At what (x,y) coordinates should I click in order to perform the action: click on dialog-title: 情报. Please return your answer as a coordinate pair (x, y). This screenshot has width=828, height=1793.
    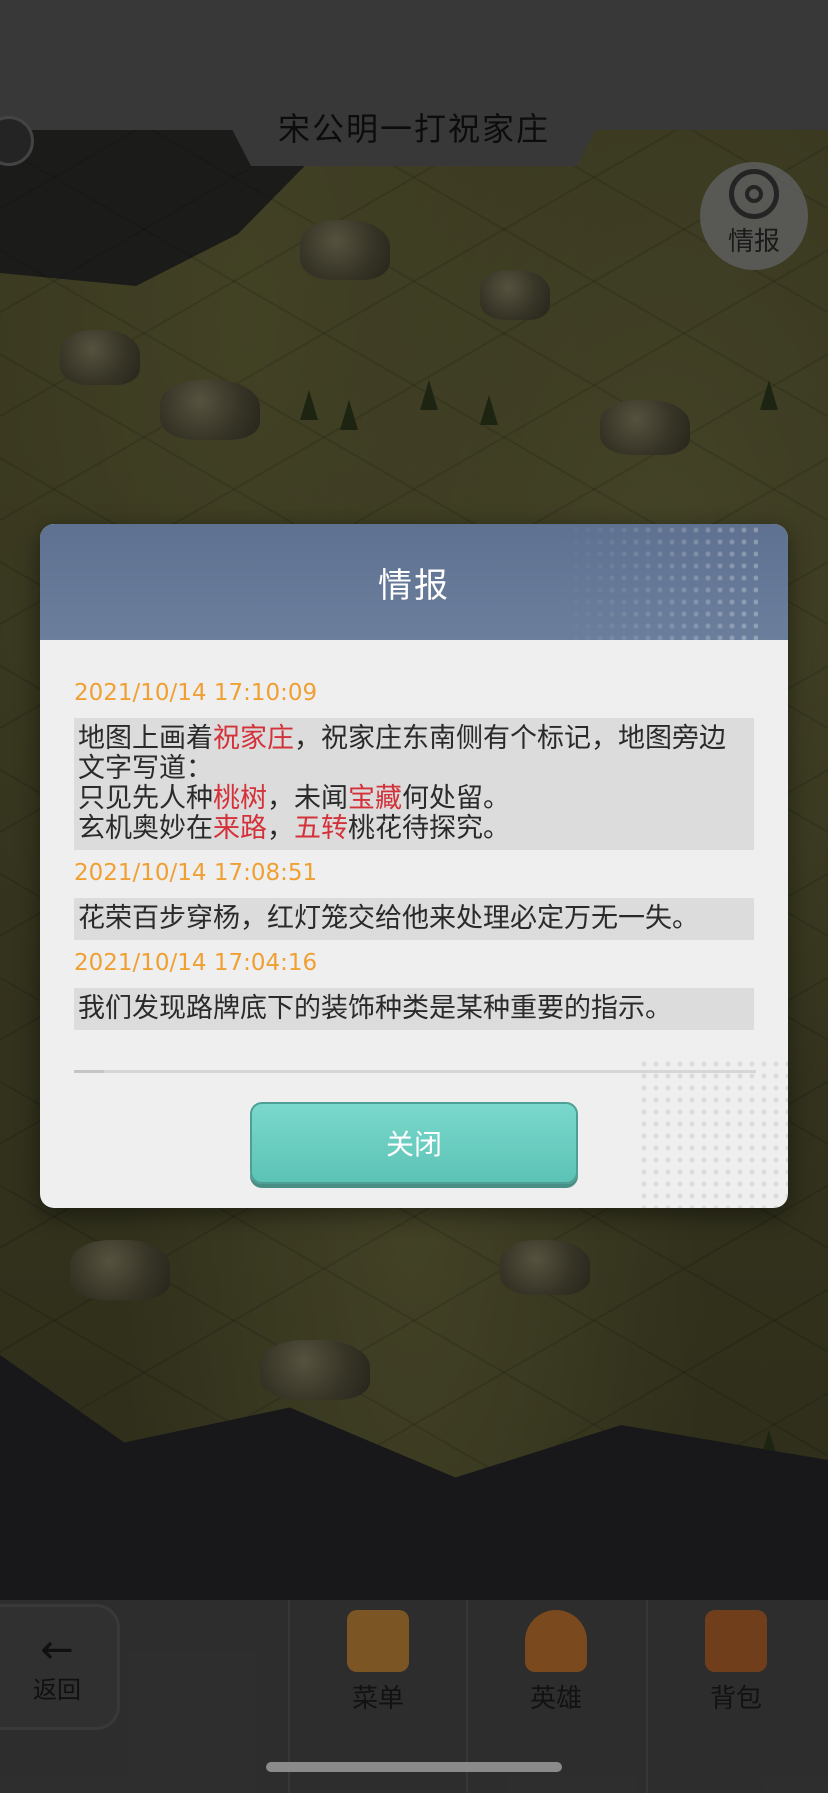
    Looking at the image, I should click on (414, 585).